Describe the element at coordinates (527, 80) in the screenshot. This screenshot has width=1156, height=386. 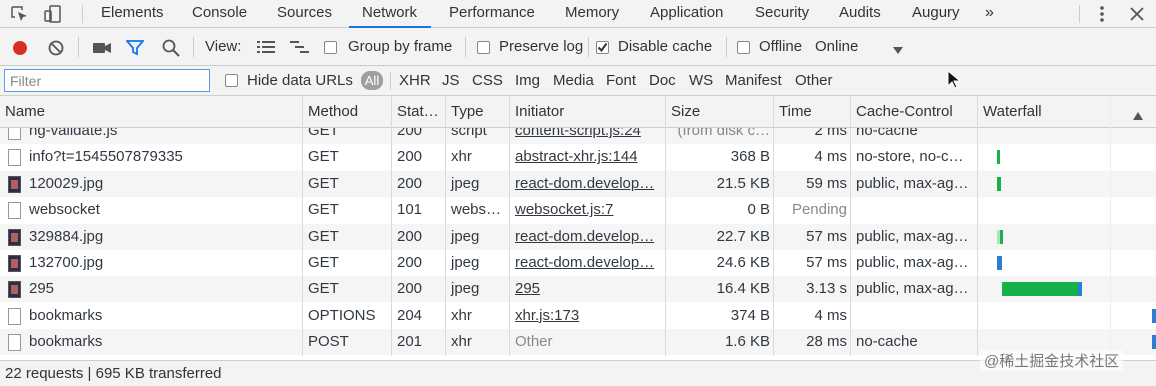
I see `filter-type-img: Img` at that location.